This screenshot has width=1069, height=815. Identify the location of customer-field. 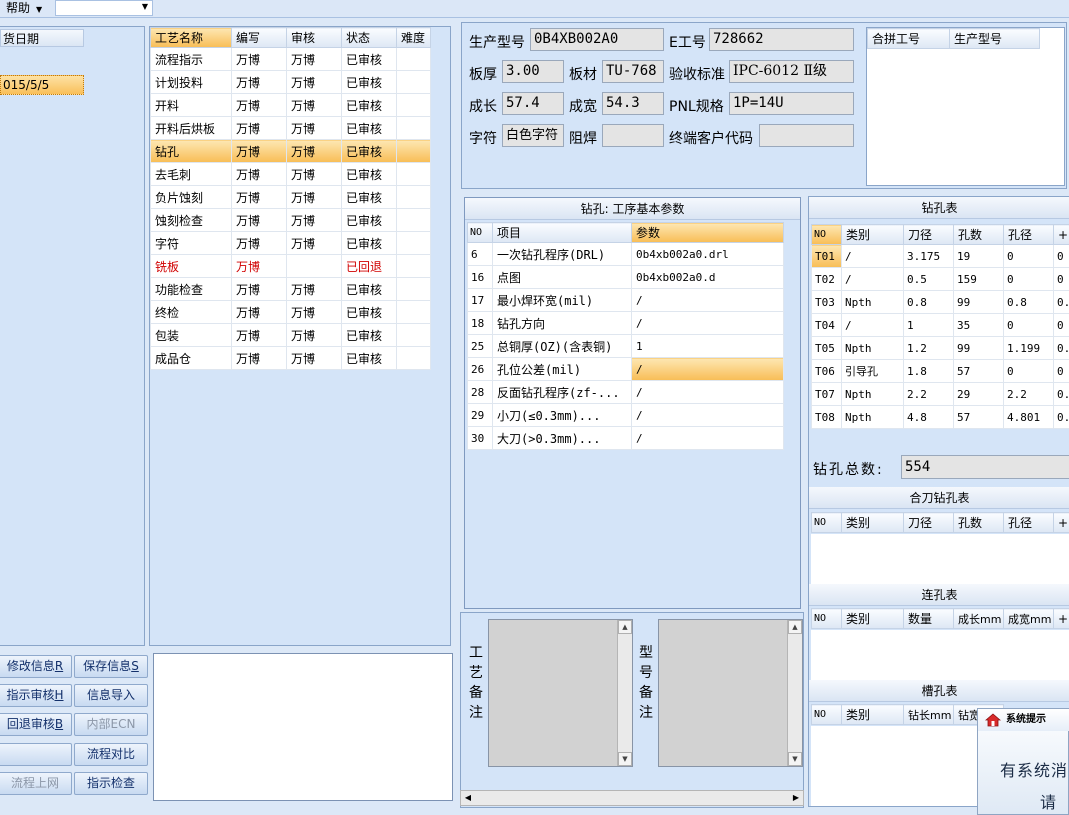
(806, 135).